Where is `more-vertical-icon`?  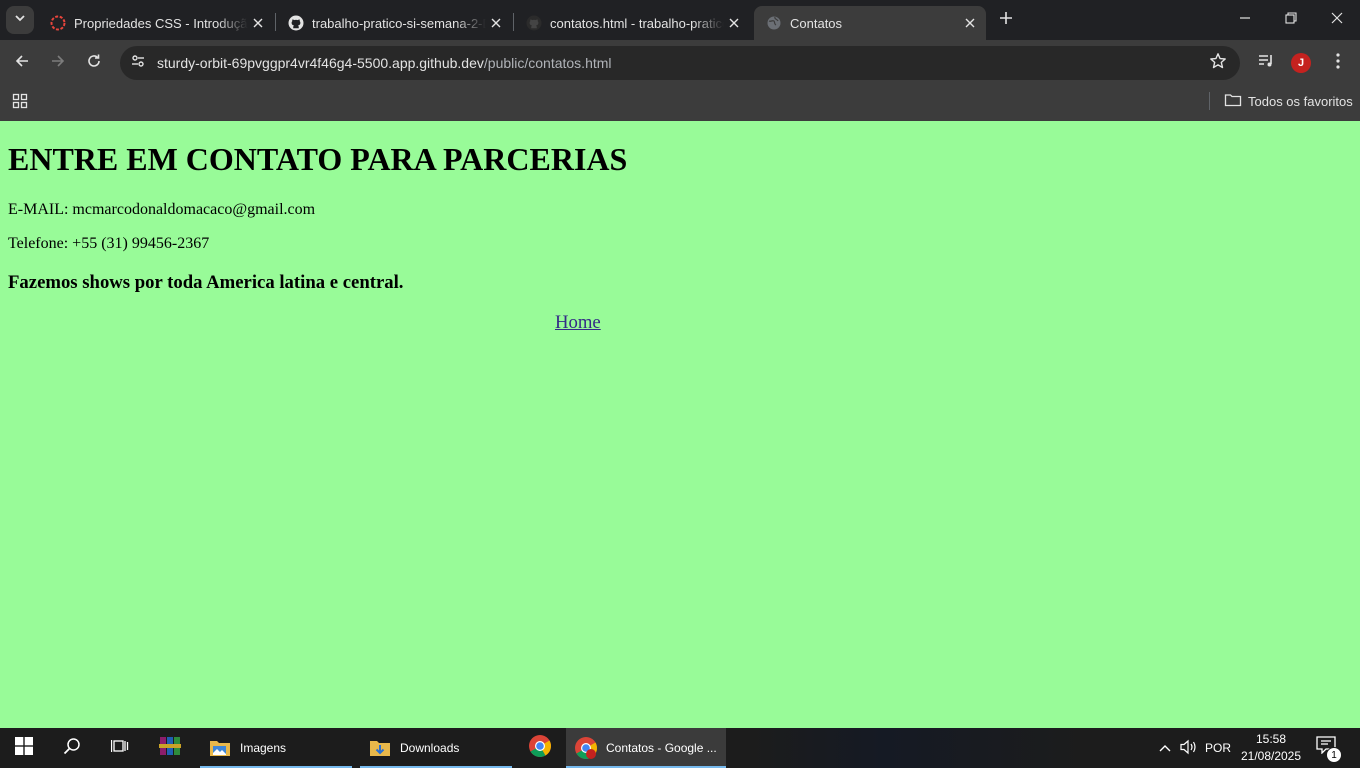 more-vertical-icon is located at coordinates (1338, 63).